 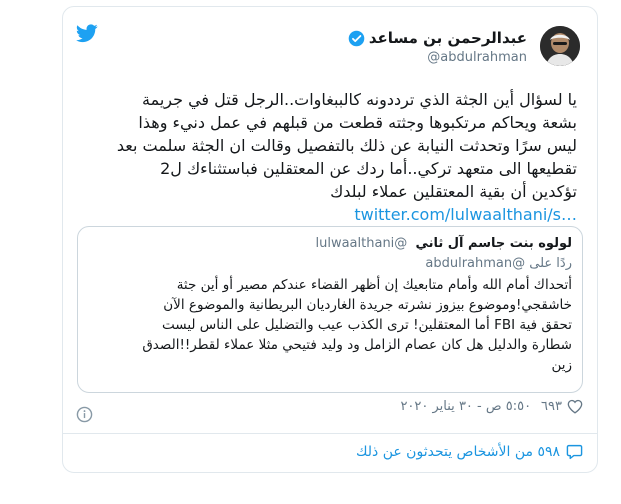 I want to click on people-talking-text: ٥٩٨ من الأشخاص يتحدثون عن ذلك, so click(x=458, y=452).